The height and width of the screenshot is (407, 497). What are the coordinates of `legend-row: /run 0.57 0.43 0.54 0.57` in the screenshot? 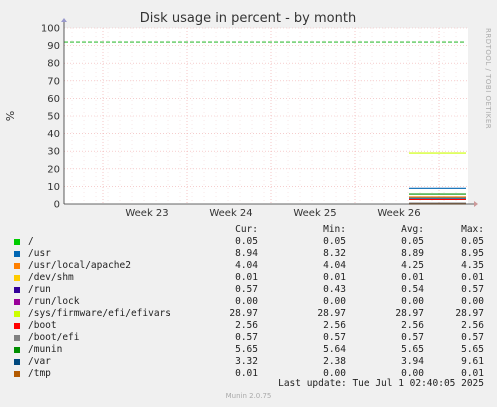 It's located at (248, 290).